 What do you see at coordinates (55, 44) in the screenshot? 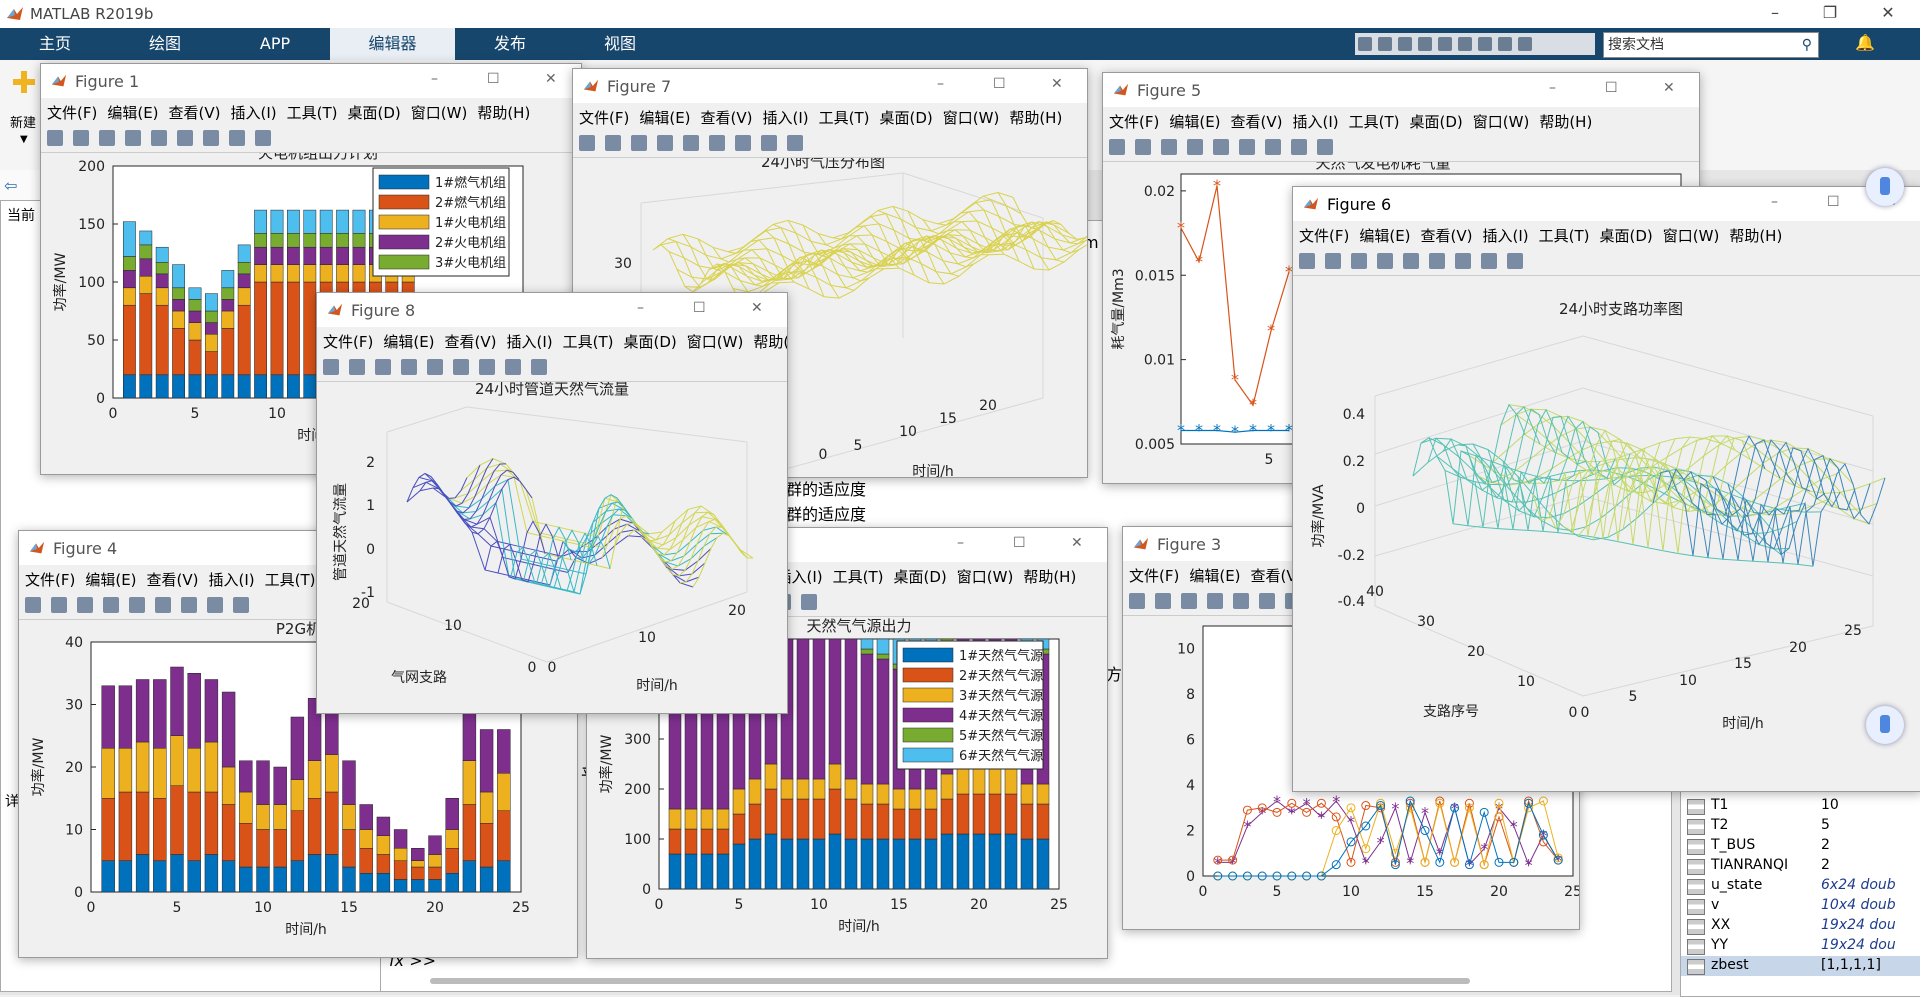
I see `tab-home: 主页` at bounding box center [55, 44].